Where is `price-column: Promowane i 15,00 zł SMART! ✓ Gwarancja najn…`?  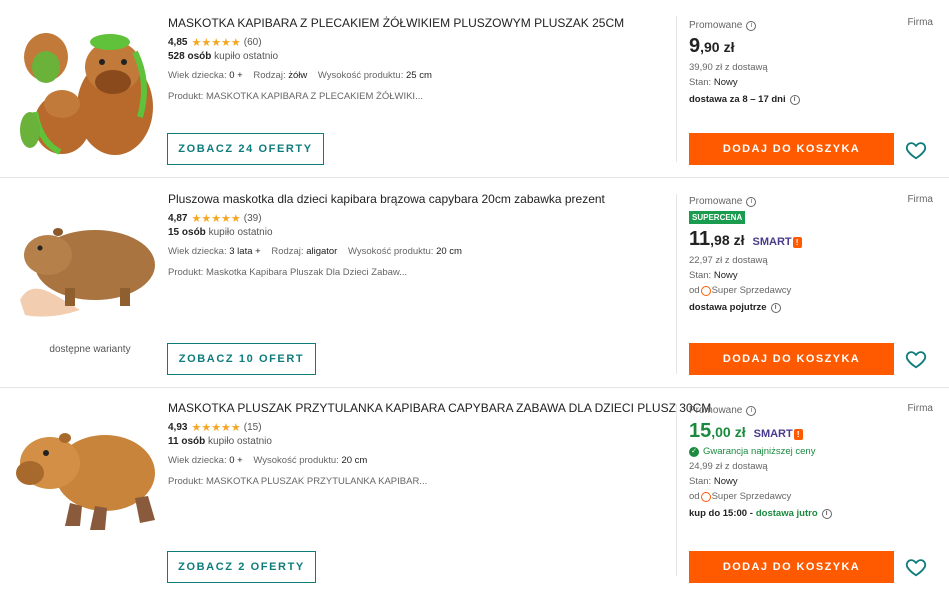
price-column: Promowane i 15,00 zł SMART! ✓ Gwarancja najn… is located at coordinates (814, 462).